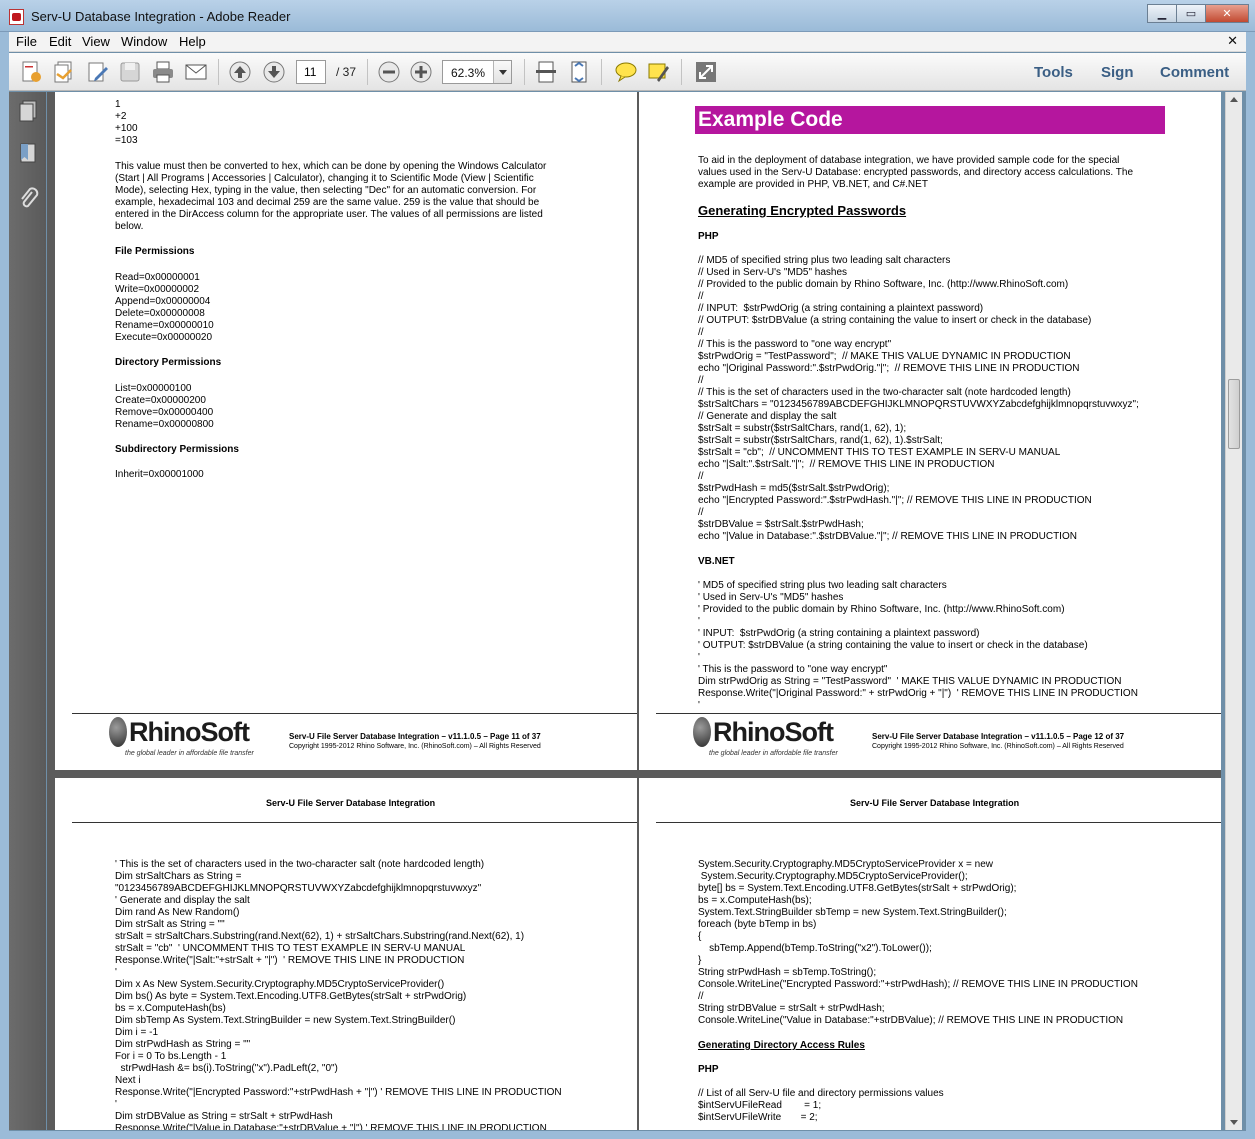  What do you see at coordinates (192, 41) in the screenshot?
I see `menu-help: Help` at bounding box center [192, 41].